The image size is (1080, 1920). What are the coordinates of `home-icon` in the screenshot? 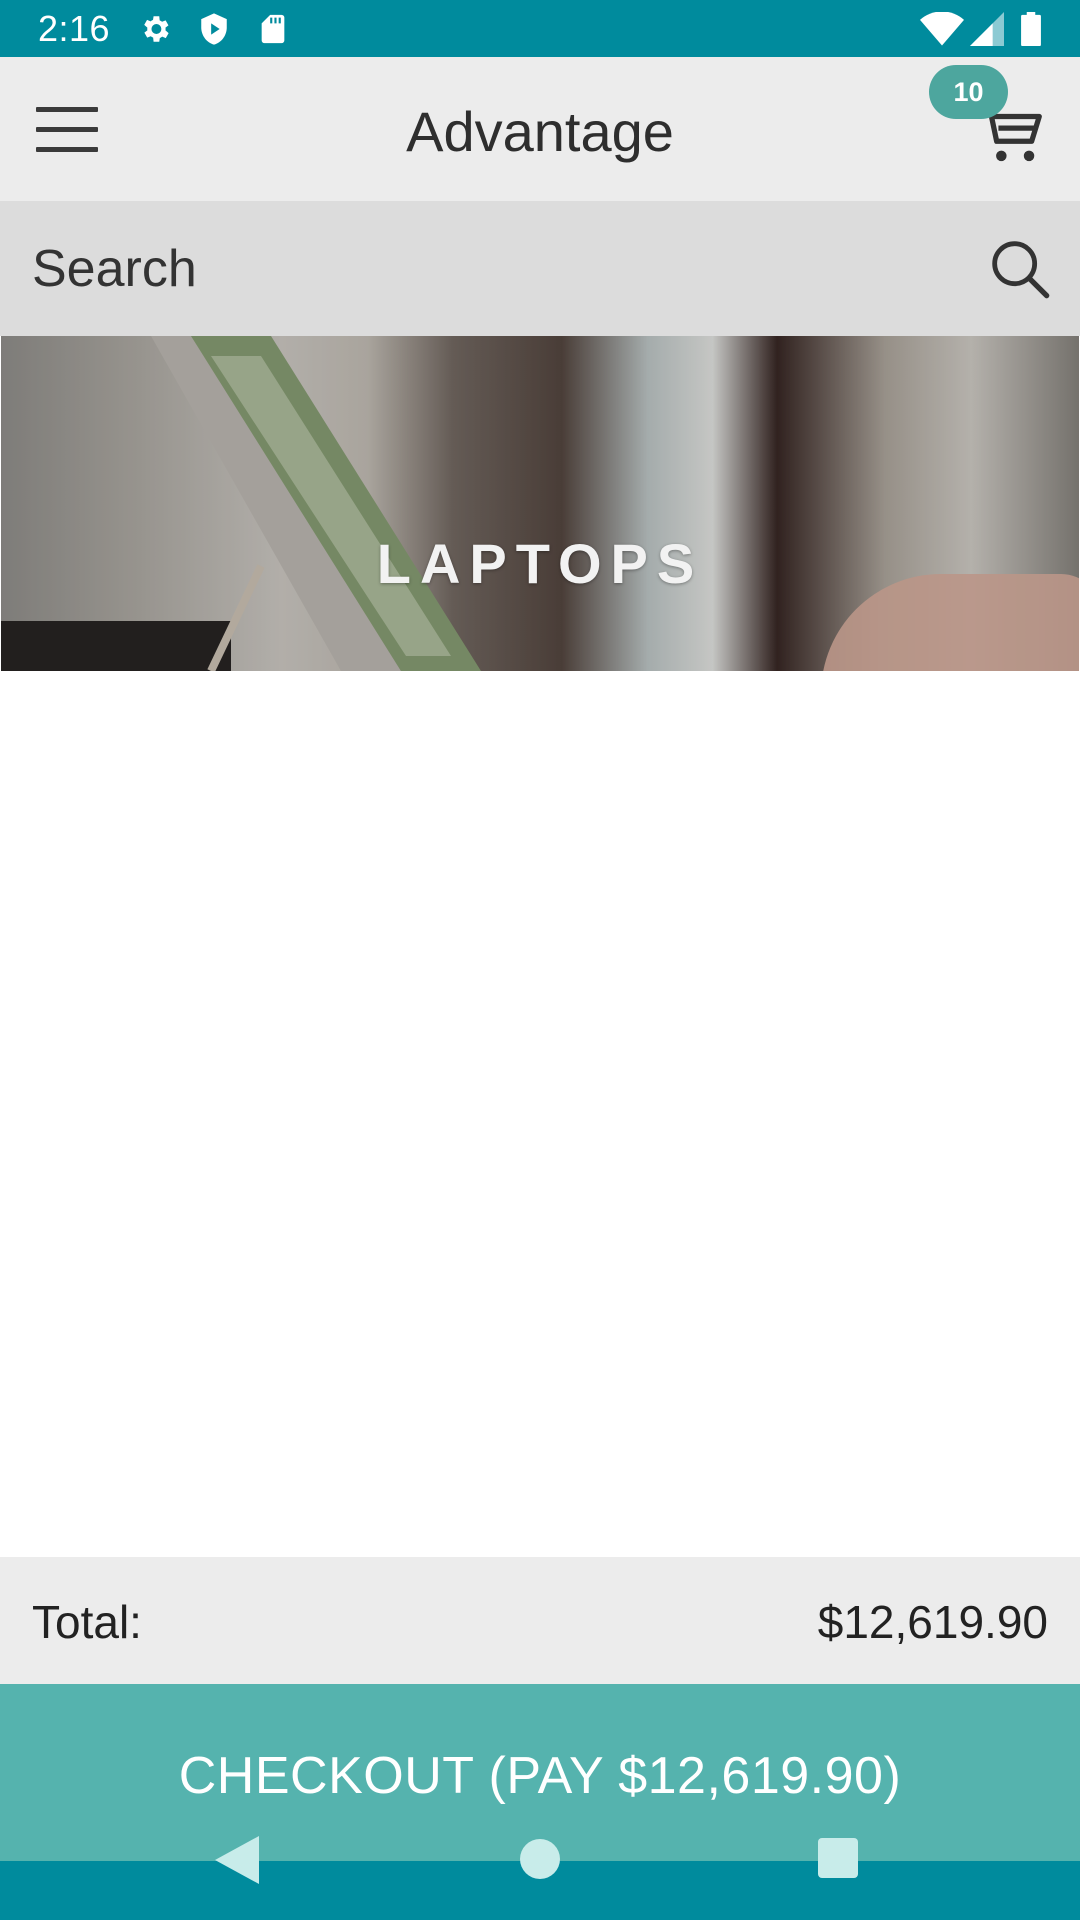 It's located at (540, 1859).